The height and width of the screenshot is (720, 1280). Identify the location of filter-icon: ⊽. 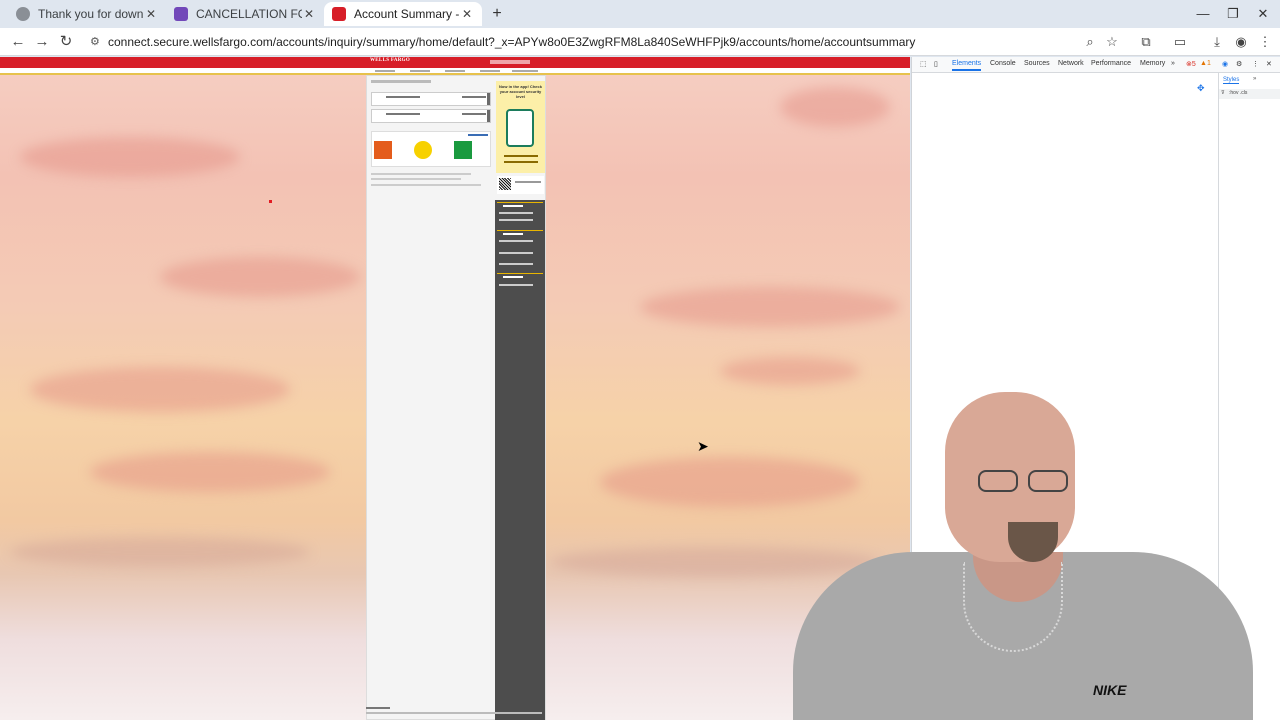
(1223, 93).